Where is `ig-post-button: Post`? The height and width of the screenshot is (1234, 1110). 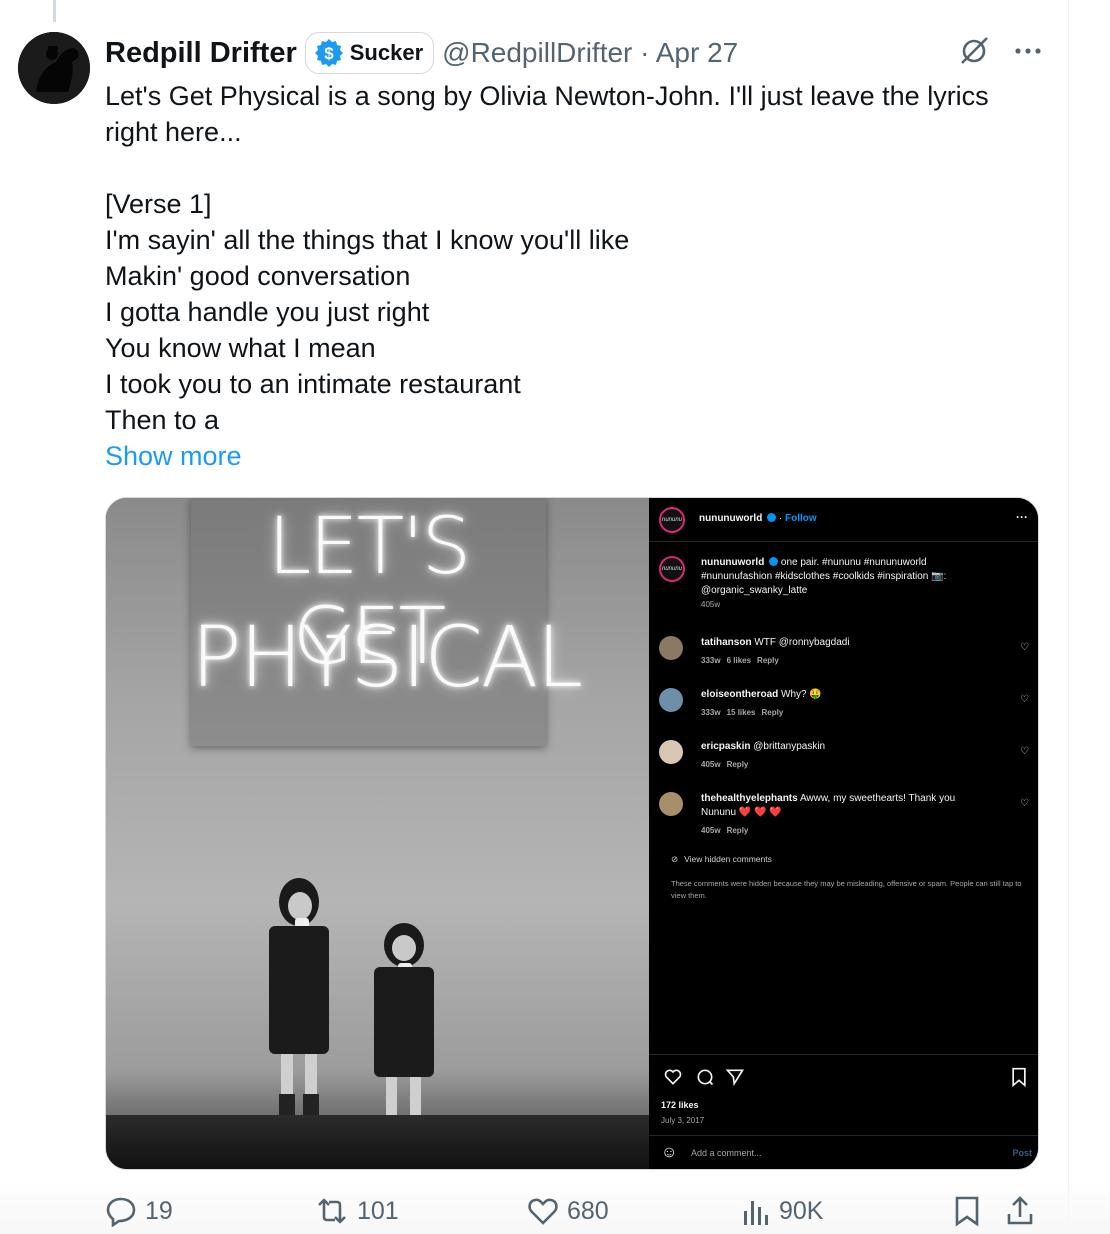 ig-post-button: Post is located at coordinates (1022, 1153).